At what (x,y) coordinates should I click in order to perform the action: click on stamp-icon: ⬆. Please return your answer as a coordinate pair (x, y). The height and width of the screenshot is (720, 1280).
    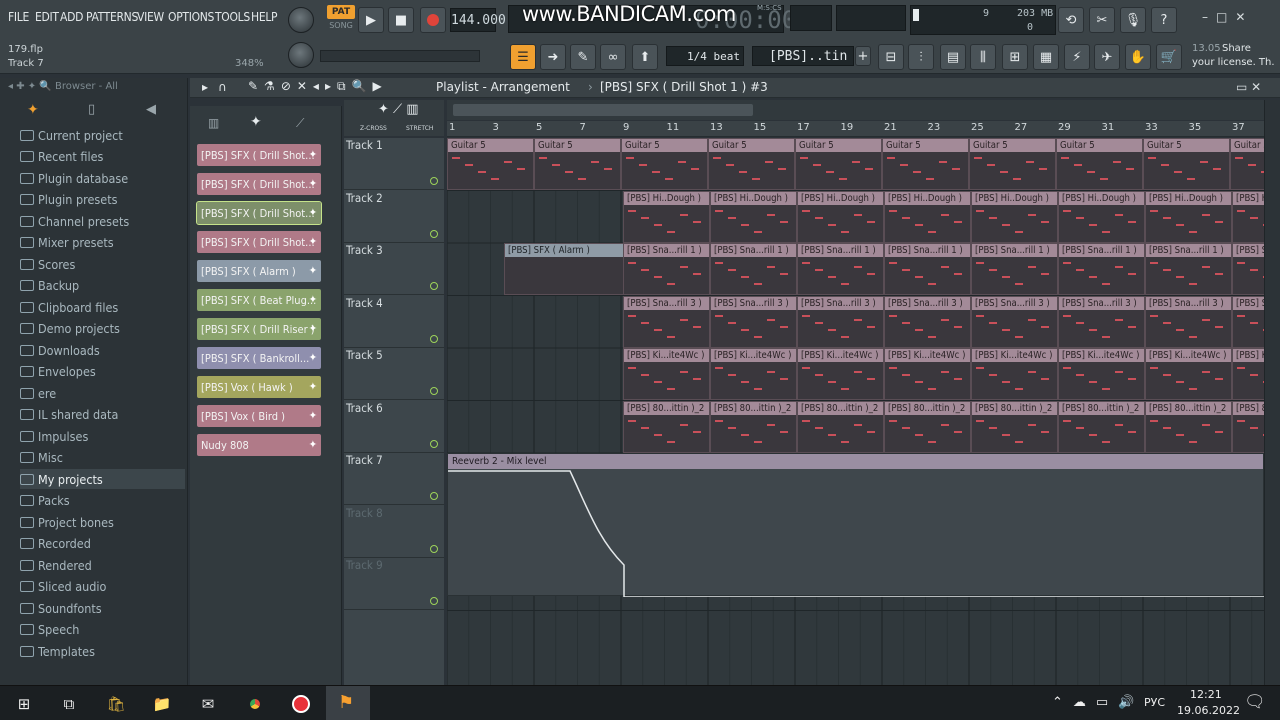
    Looking at the image, I should click on (645, 57).